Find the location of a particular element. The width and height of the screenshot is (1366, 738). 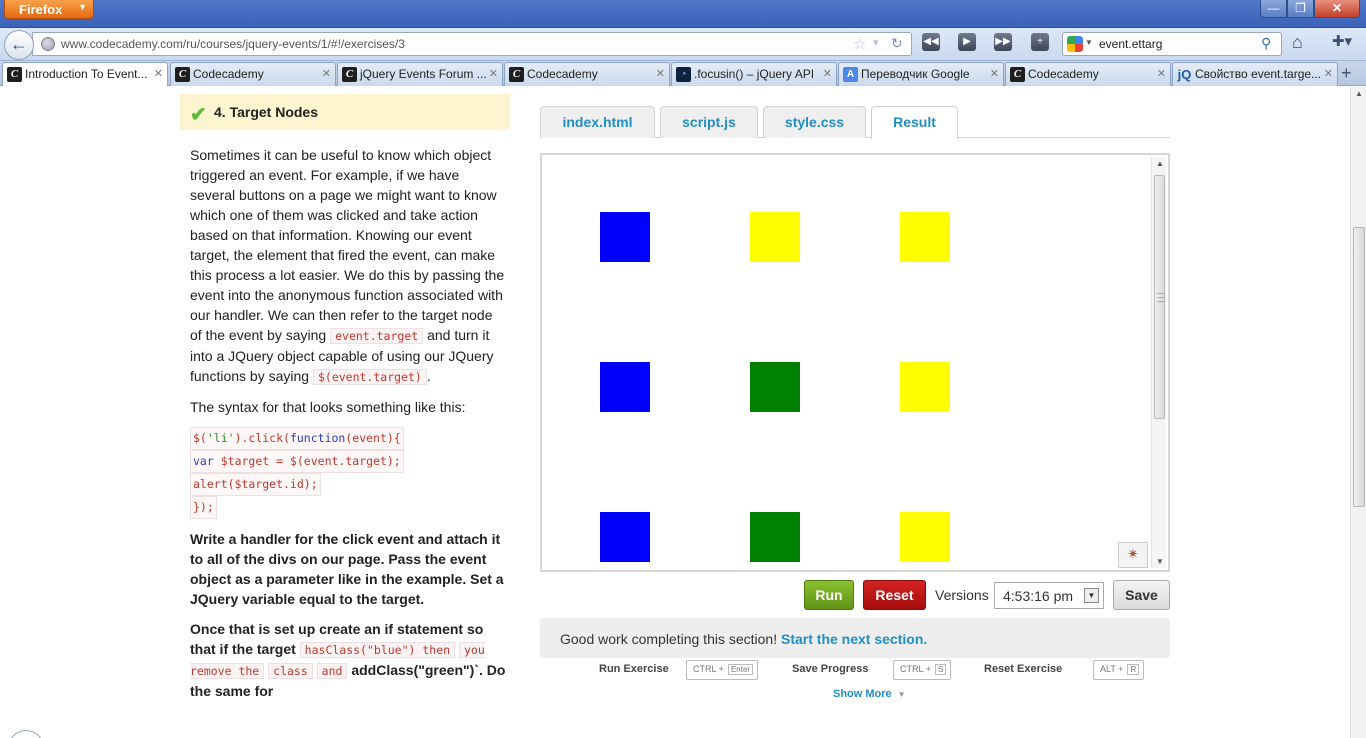

bookmarks-icon: ✚▾ is located at coordinates (1342, 43).